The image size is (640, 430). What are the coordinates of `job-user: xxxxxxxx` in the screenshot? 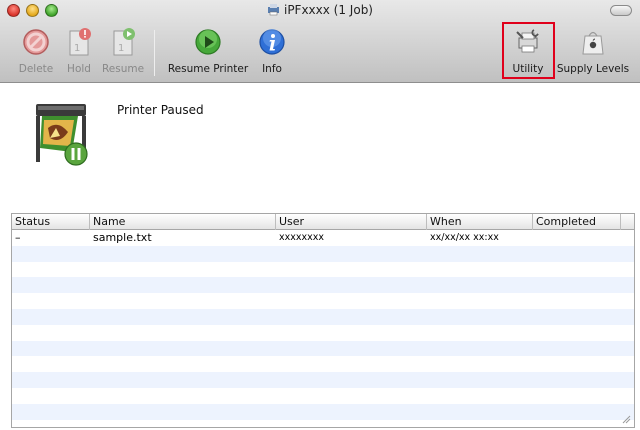 It's located at (301, 237).